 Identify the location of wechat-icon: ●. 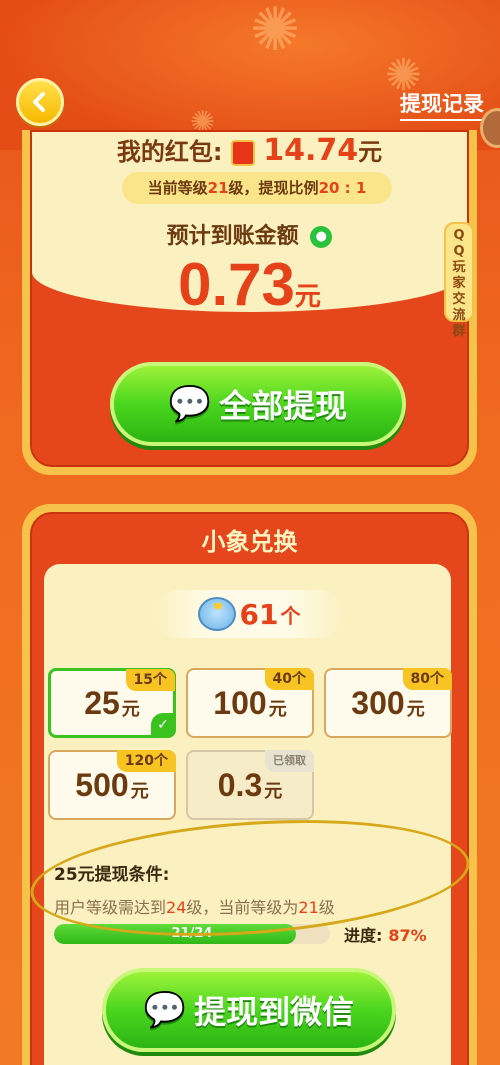
(321, 237).